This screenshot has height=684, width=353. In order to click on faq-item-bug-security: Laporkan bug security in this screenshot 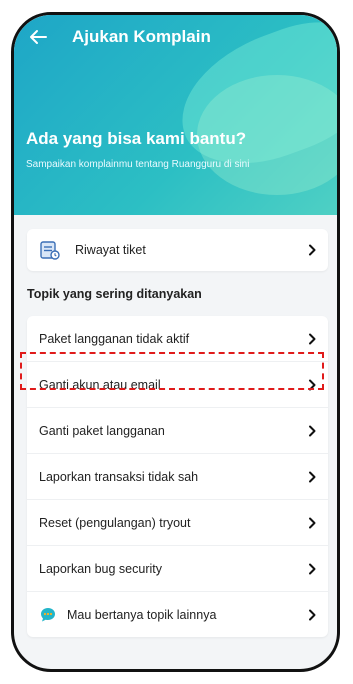, I will do `click(177, 568)`.